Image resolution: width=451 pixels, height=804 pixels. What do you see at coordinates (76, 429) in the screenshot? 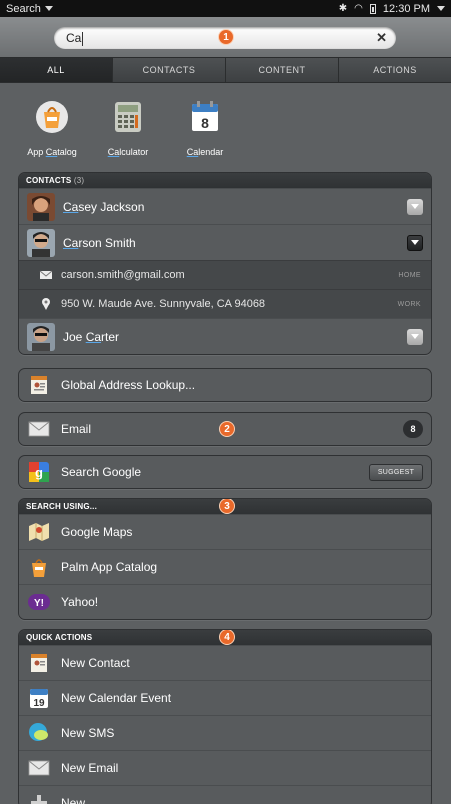
I see `row-label: Email` at bounding box center [76, 429].